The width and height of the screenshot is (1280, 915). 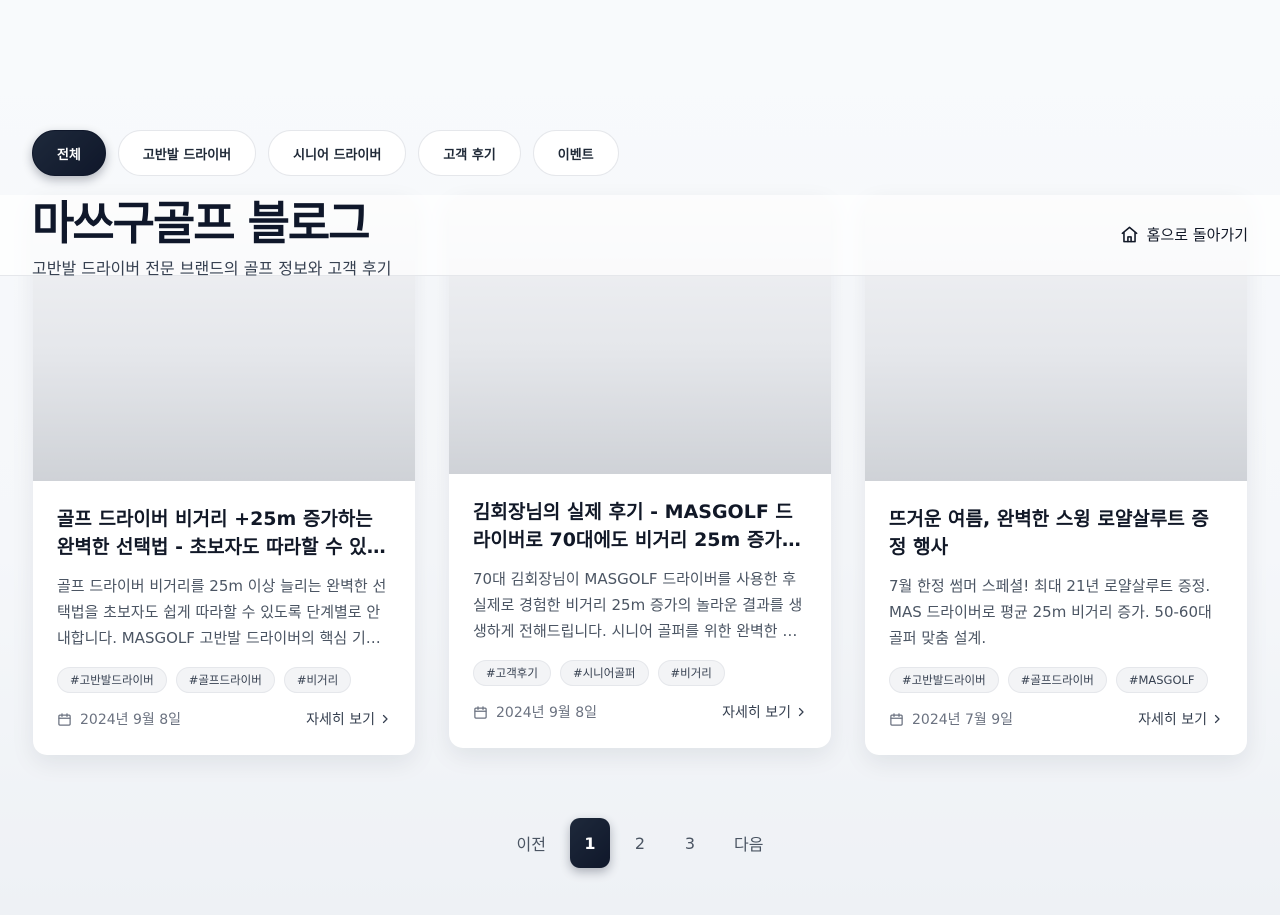 I want to click on home-link: 홈으로 돌아가기, so click(x=1184, y=234).